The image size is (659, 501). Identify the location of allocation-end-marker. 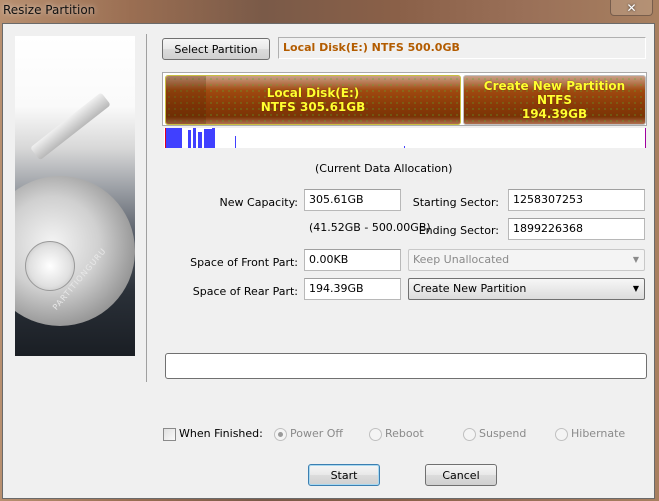
(645, 138).